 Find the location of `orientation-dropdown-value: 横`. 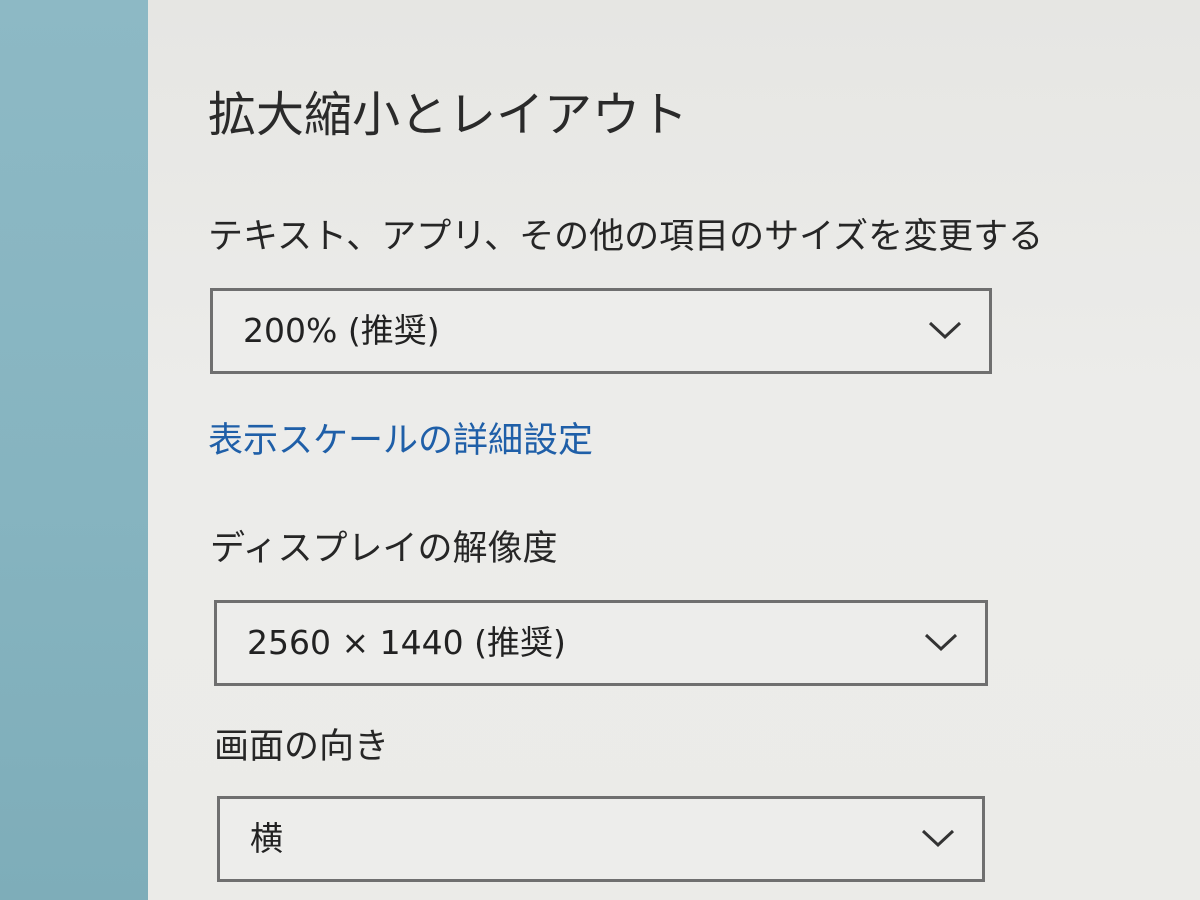

orientation-dropdown-value: 横 is located at coordinates (266, 838).